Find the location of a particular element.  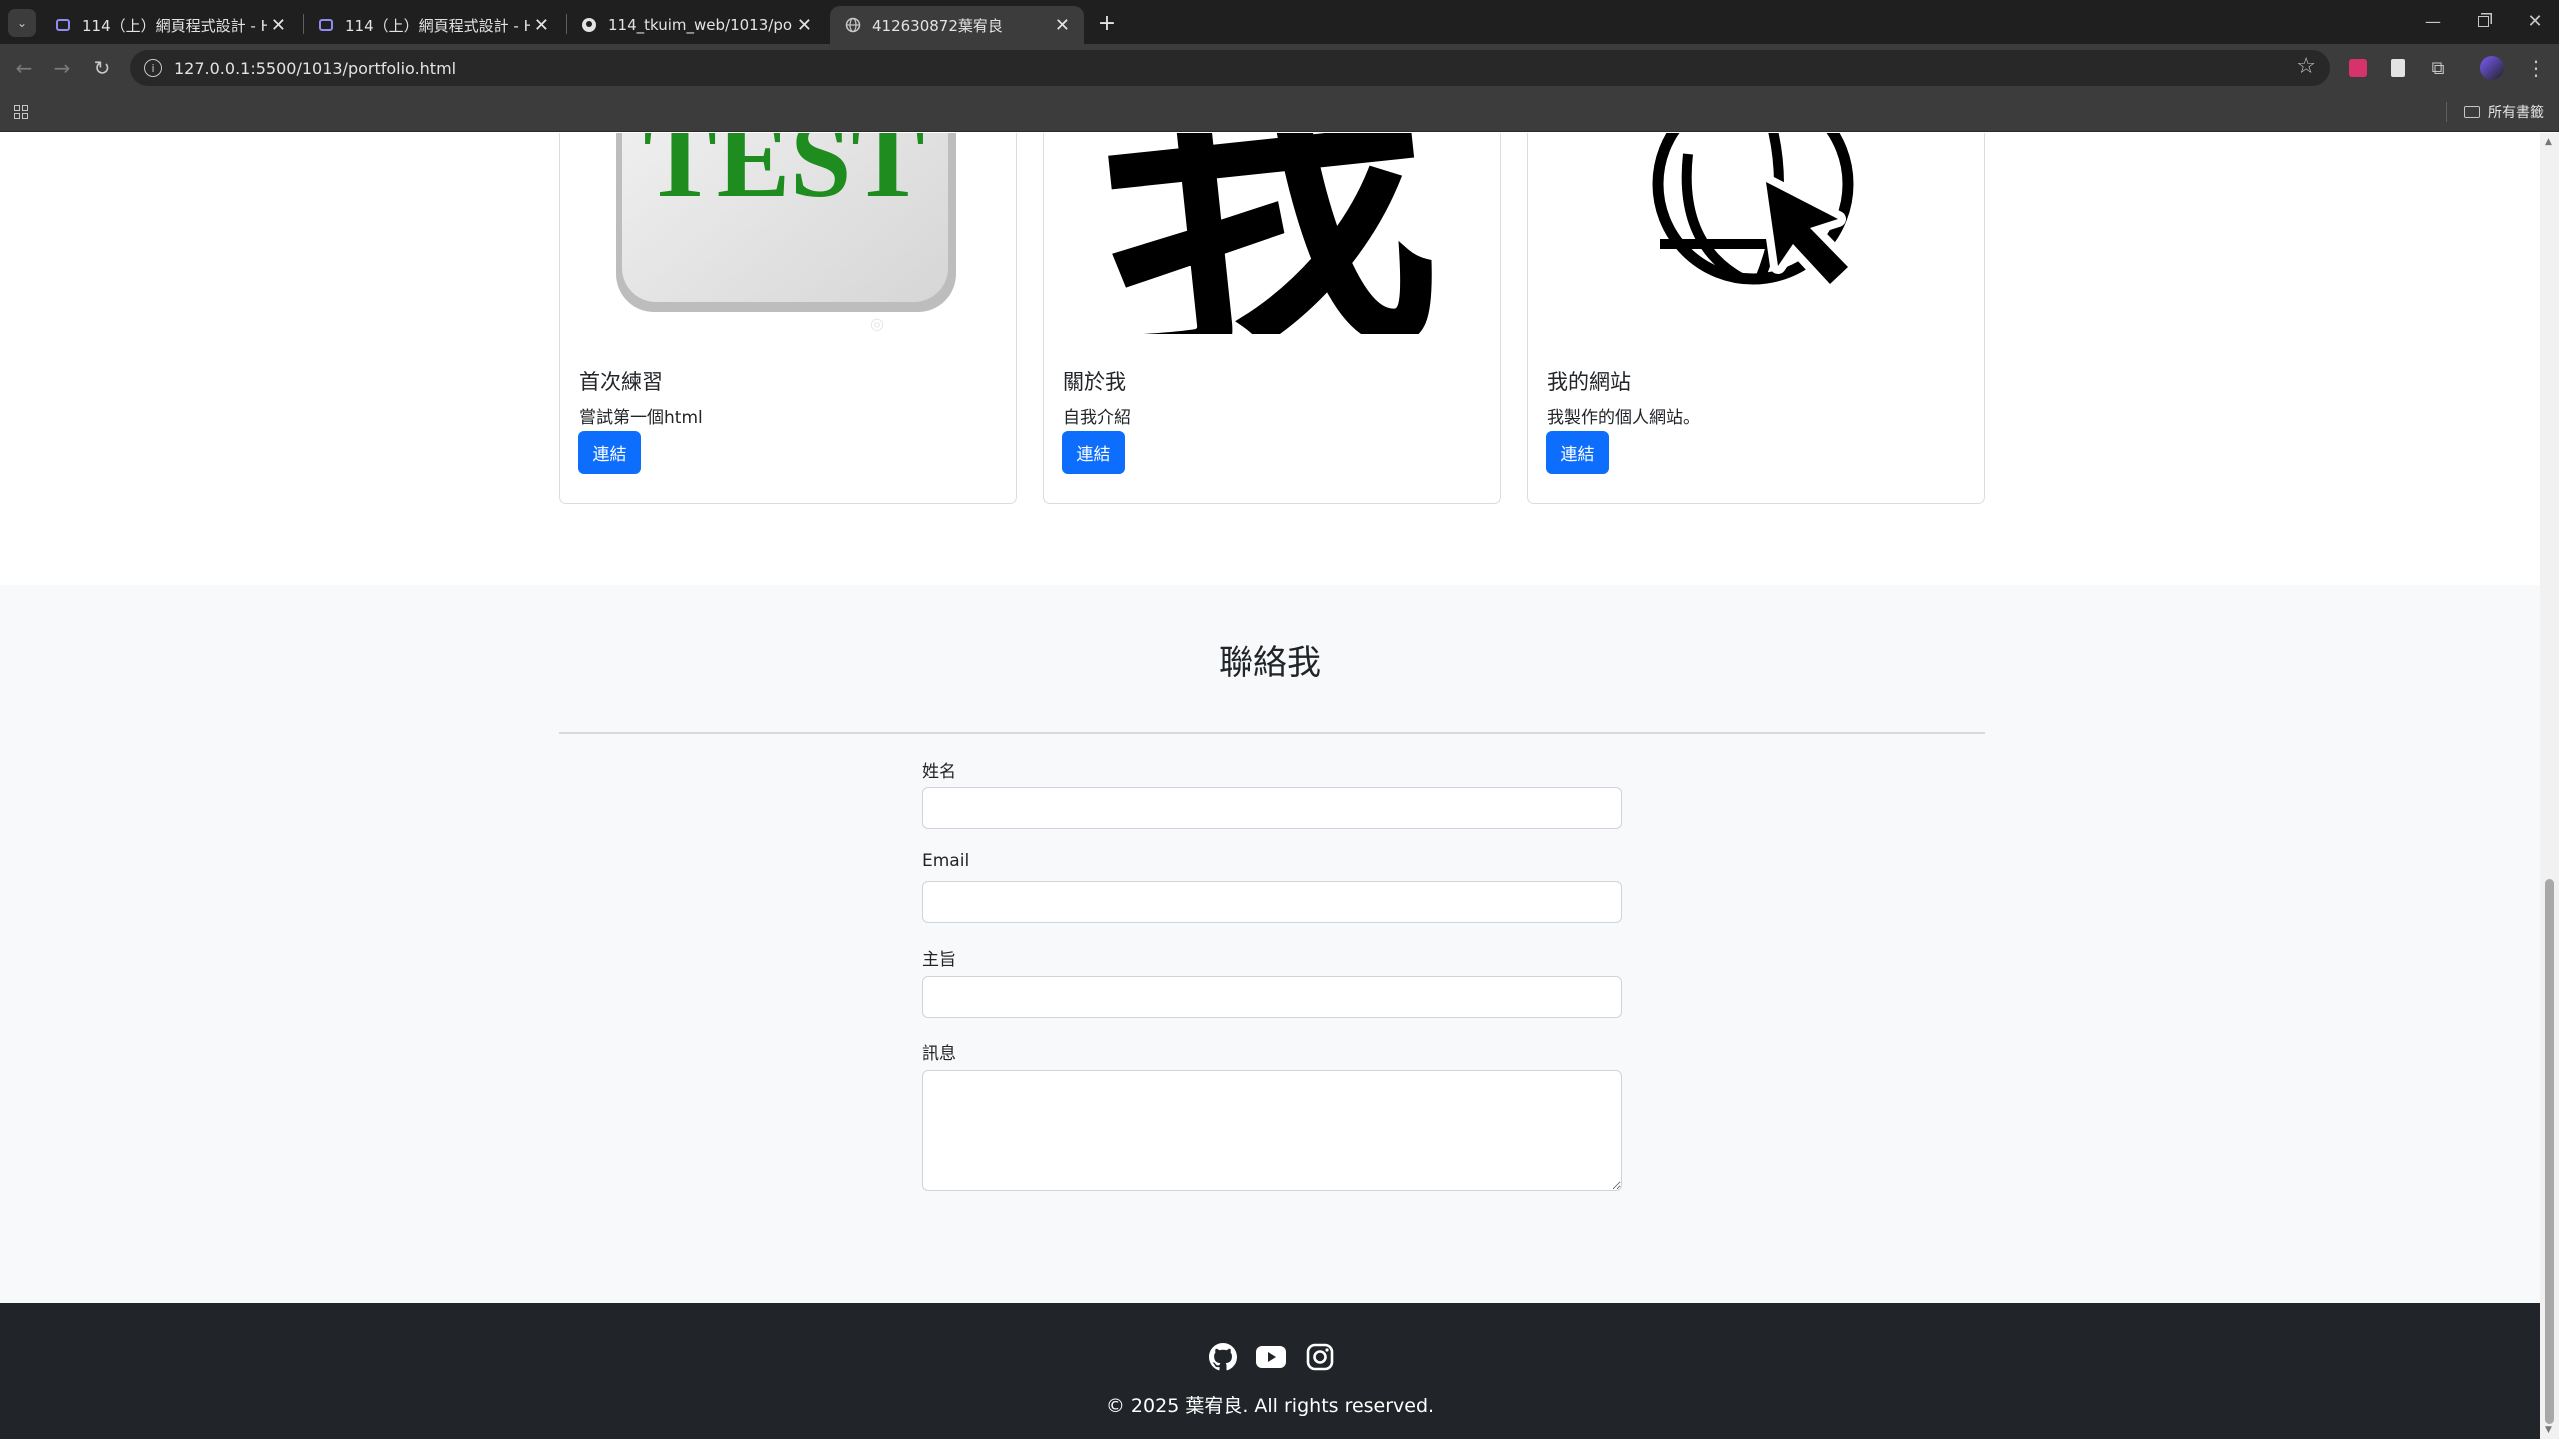

youtube-icon is located at coordinates (1271, 1357).